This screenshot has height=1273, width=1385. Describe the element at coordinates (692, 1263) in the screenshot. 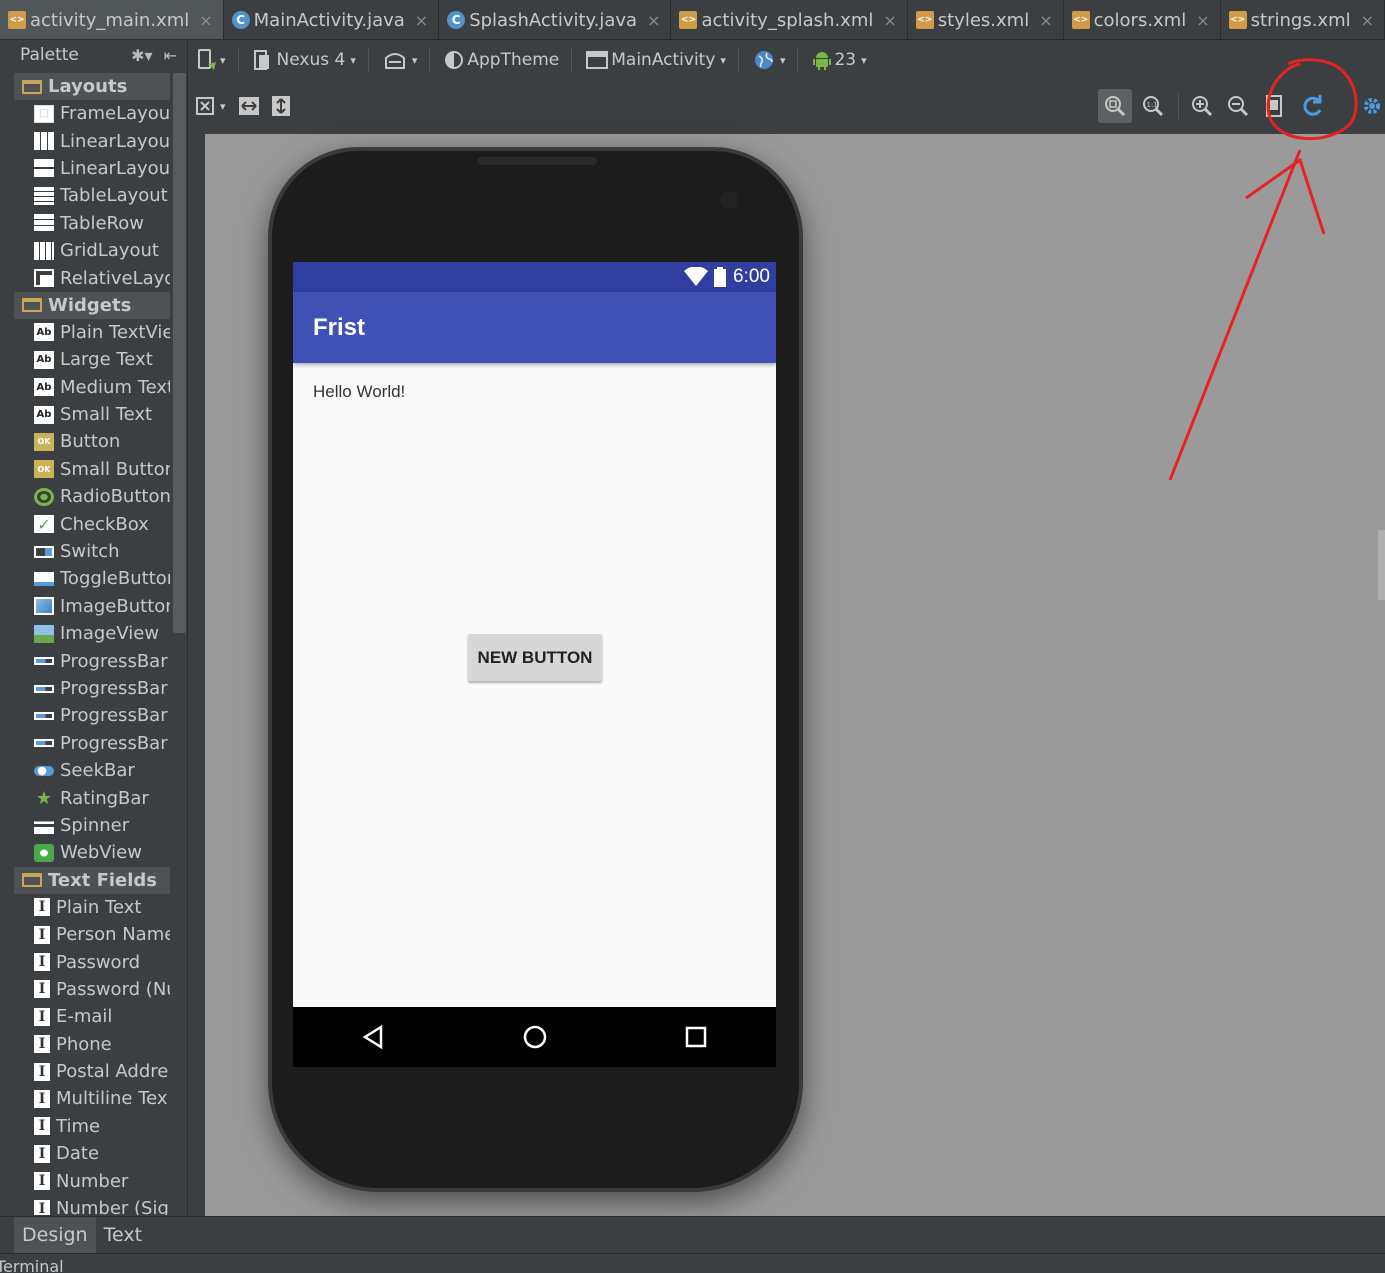

I see `tool-window-bar: Terminal` at that location.